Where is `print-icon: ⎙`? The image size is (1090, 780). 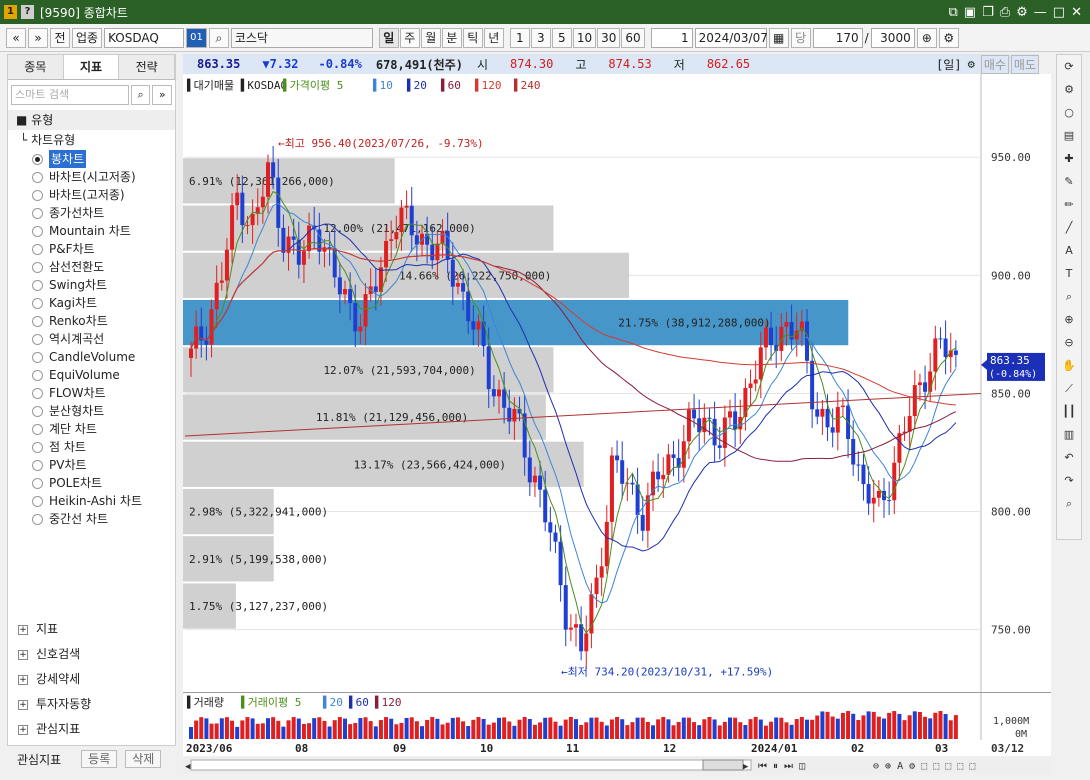
print-icon: ⎙ is located at coordinates (1005, 12).